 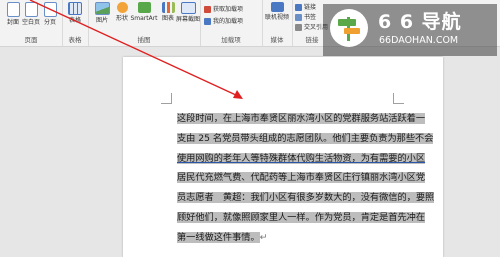 What do you see at coordinates (301, 158) in the screenshot?
I see `selected-text: 使用网购的老年人等特殊群体代购生活物资，为有需要的小区` at bounding box center [301, 158].